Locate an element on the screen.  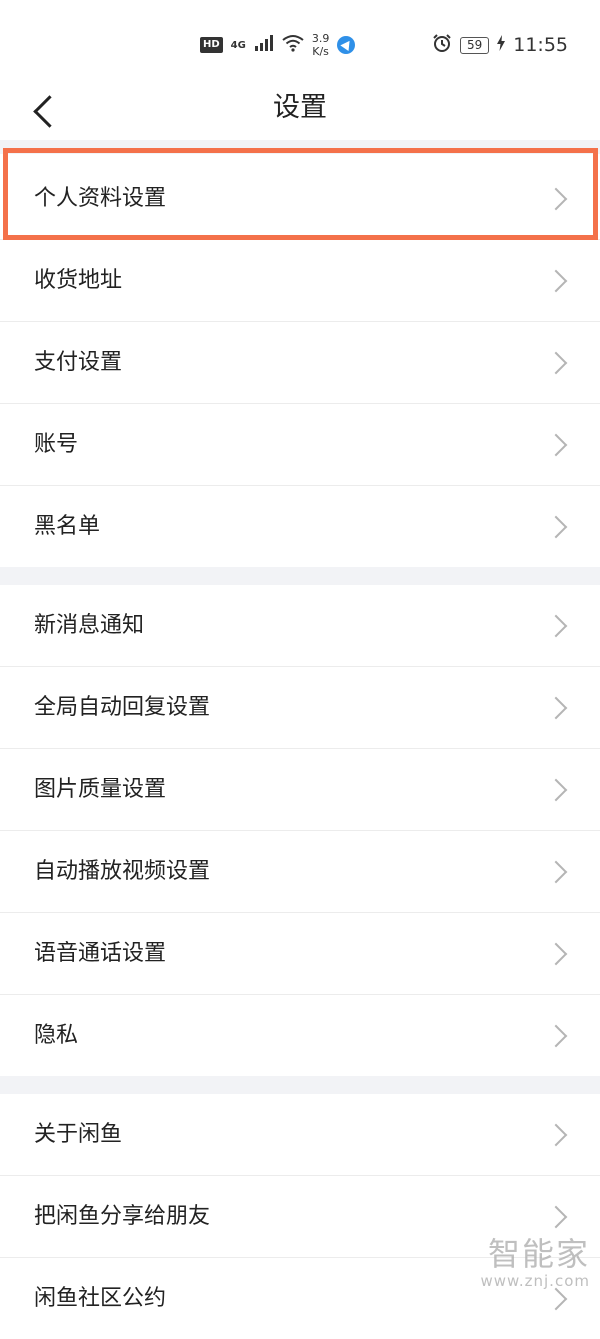
nav-bar: 设置 is located at coordinates (300, 114).